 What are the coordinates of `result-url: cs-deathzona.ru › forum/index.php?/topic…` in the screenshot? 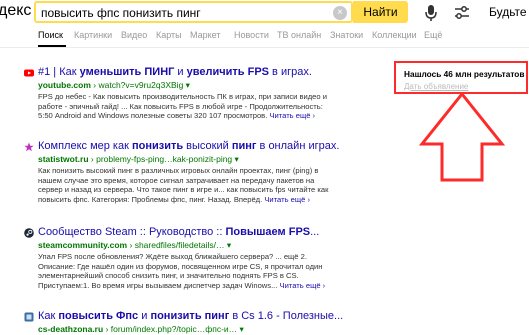 It's located at (141, 329).